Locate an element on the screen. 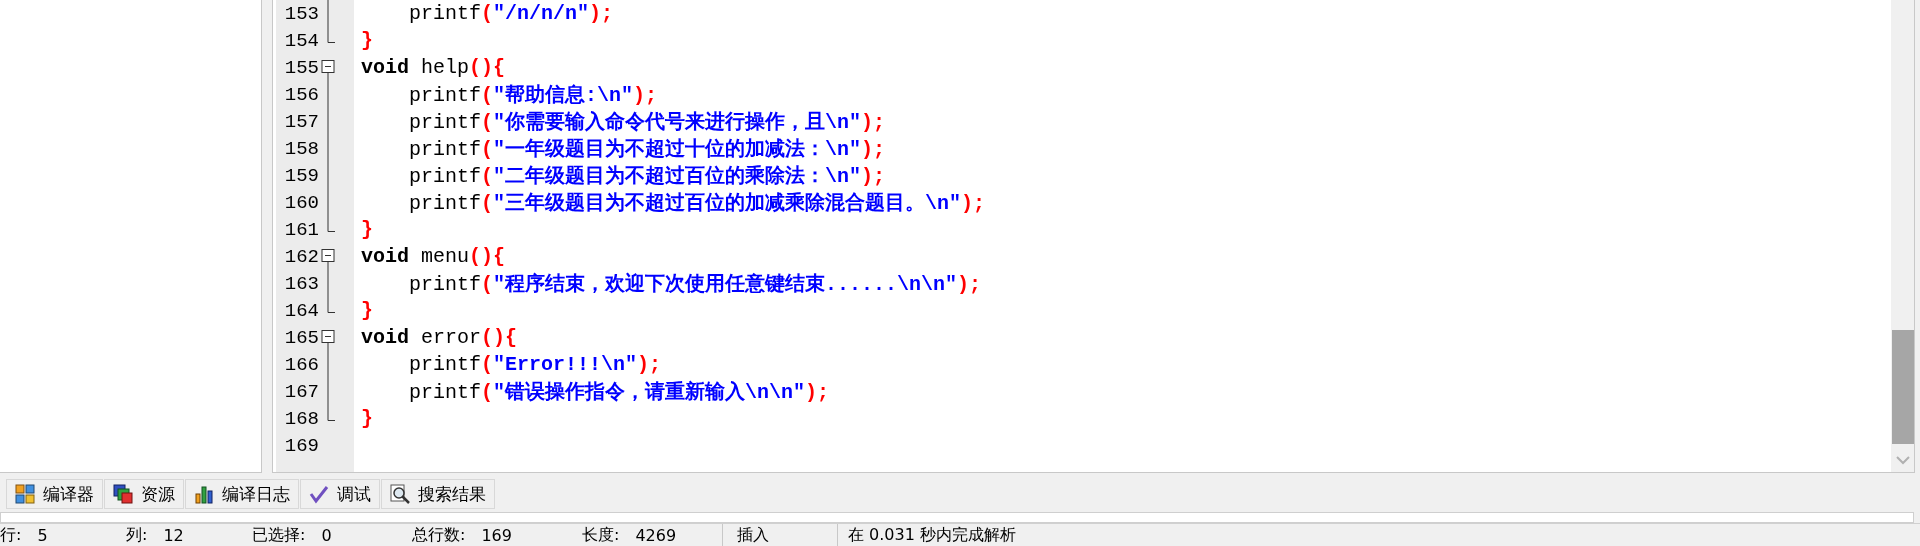 This screenshot has height=546, width=1920. search-icon is located at coordinates (400, 494).